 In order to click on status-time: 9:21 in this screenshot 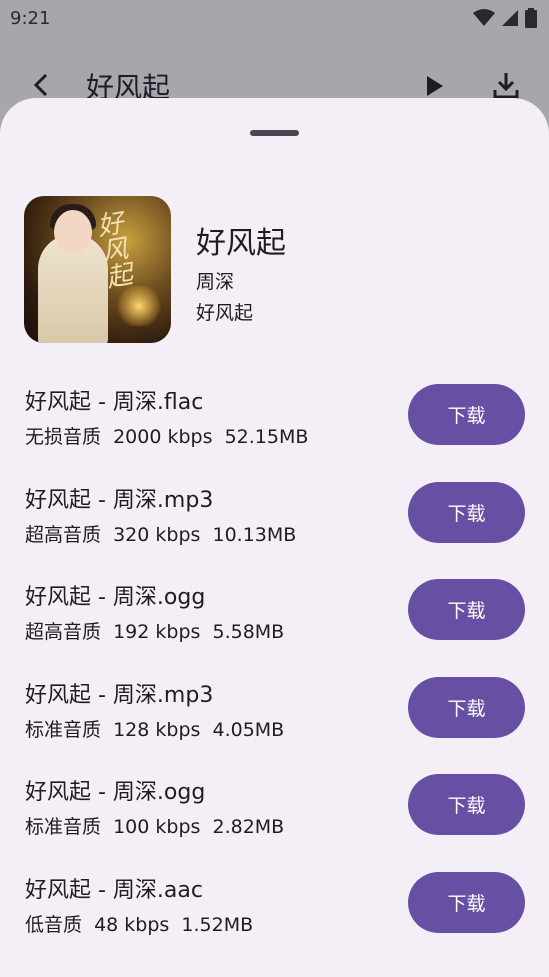, I will do `click(30, 18)`.